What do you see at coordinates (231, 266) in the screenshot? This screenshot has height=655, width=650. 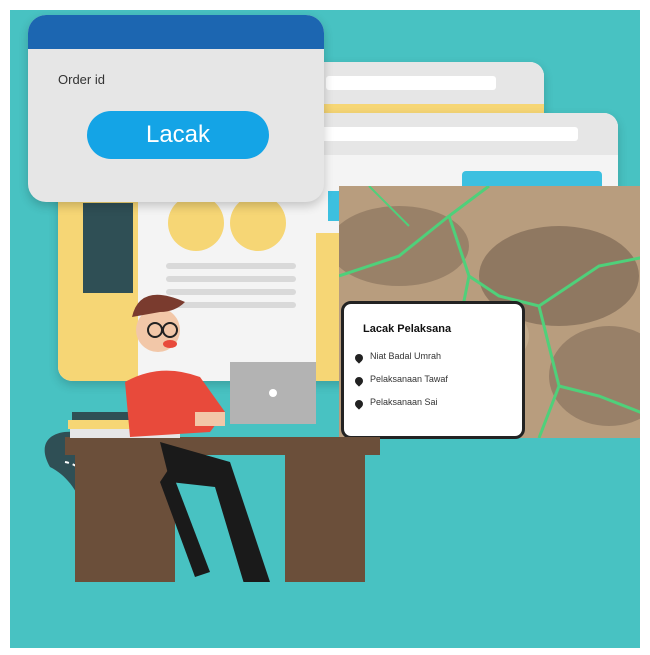 I see `text-line` at bounding box center [231, 266].